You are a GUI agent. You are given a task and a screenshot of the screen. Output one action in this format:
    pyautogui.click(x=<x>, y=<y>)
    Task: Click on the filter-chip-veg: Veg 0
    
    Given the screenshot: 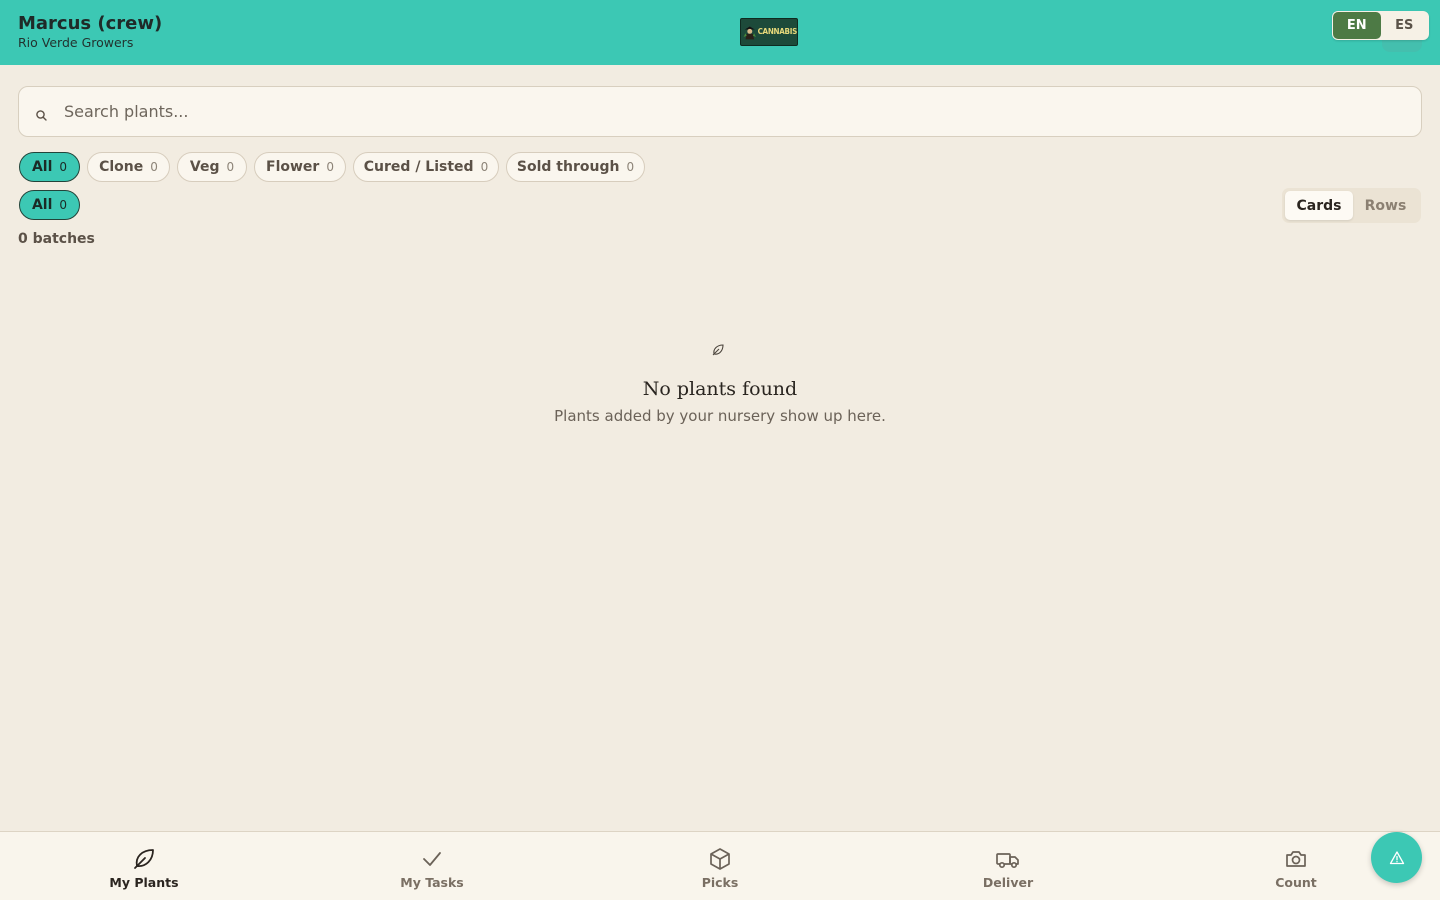 What is the action you would take?
    pyautogui.click(x=212, y=167)
    